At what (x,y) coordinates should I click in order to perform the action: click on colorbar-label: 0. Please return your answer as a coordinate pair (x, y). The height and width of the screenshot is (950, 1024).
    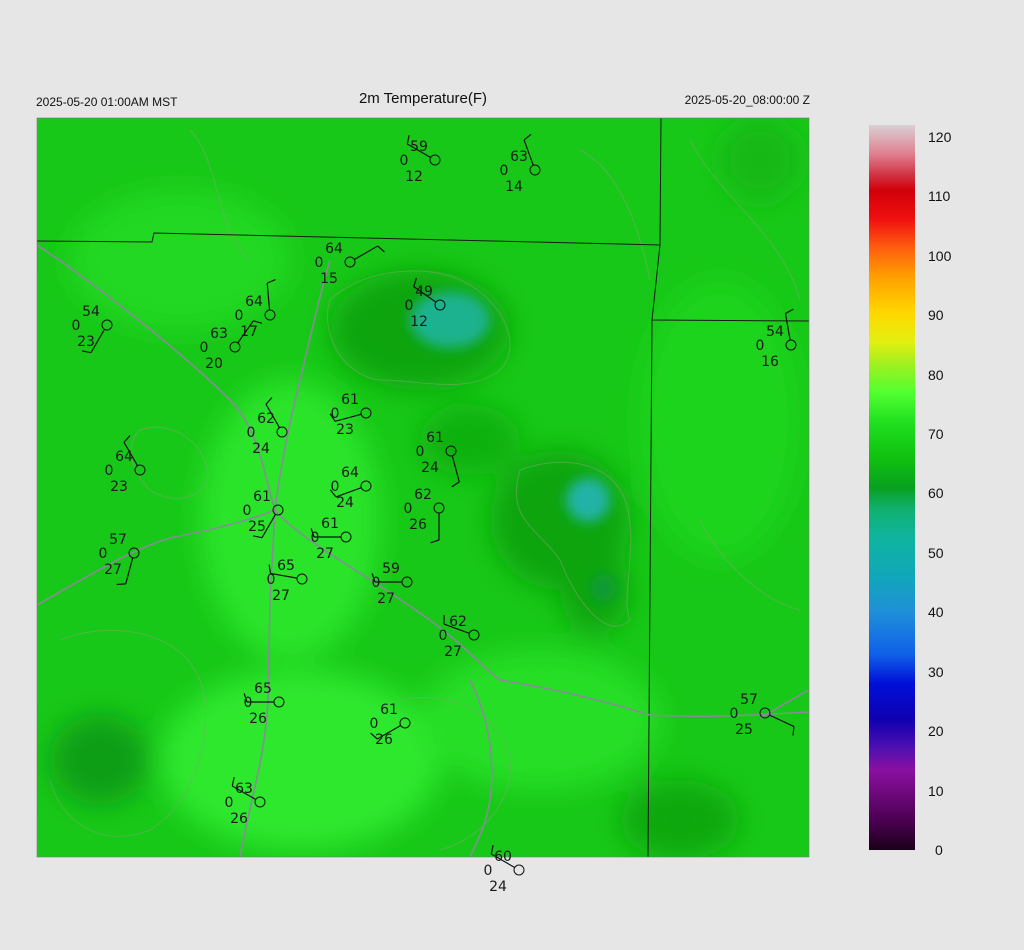
    Looking at the image, I should click on (939, 850).